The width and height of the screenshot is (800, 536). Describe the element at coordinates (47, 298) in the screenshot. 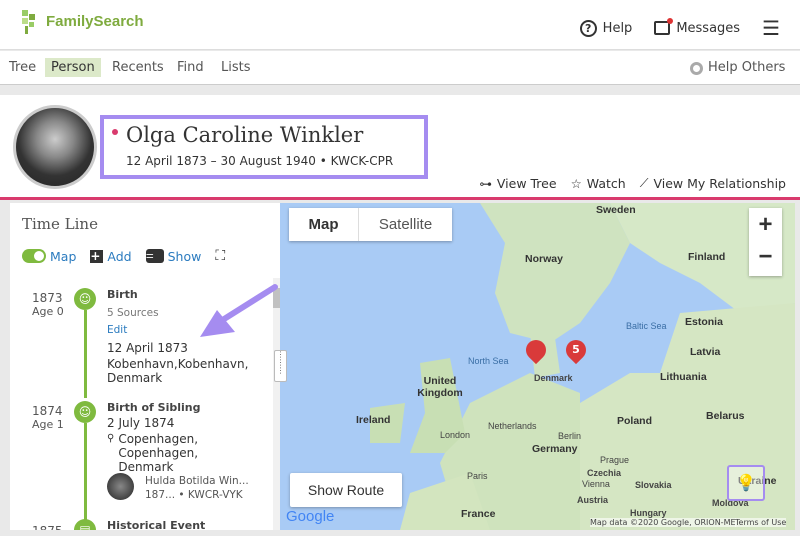

I see `event-year: 1873` at that location.